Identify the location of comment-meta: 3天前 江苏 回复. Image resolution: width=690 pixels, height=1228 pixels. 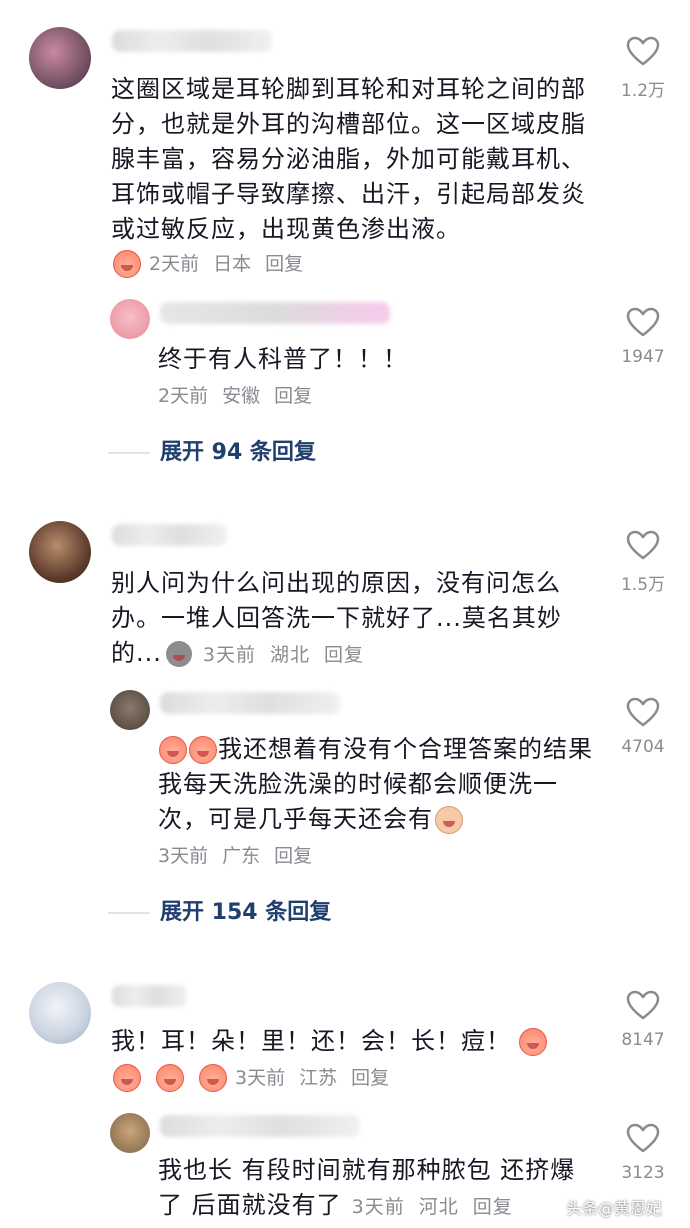
(257, 1078).